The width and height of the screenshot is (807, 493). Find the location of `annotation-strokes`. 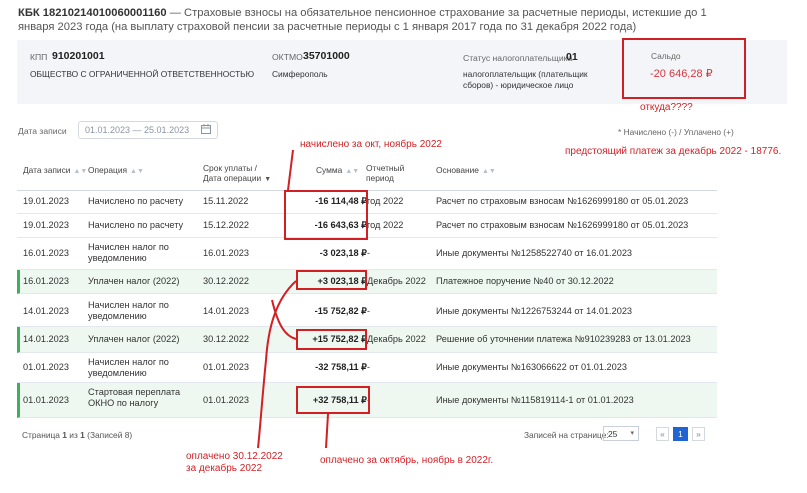

annotation-strokes is located at coordinates (293, 299).